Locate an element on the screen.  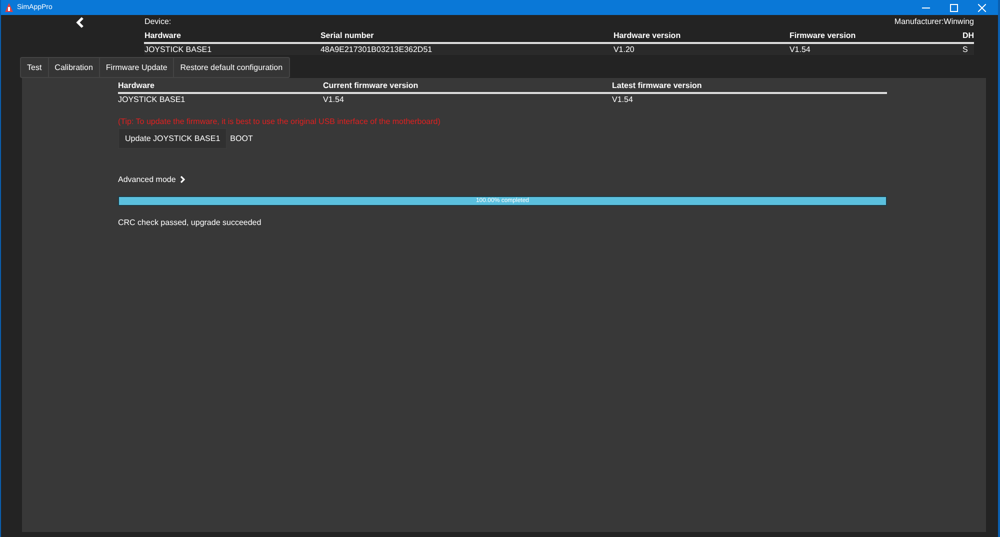
app-logo-icon is located at coordinates (9, 7).